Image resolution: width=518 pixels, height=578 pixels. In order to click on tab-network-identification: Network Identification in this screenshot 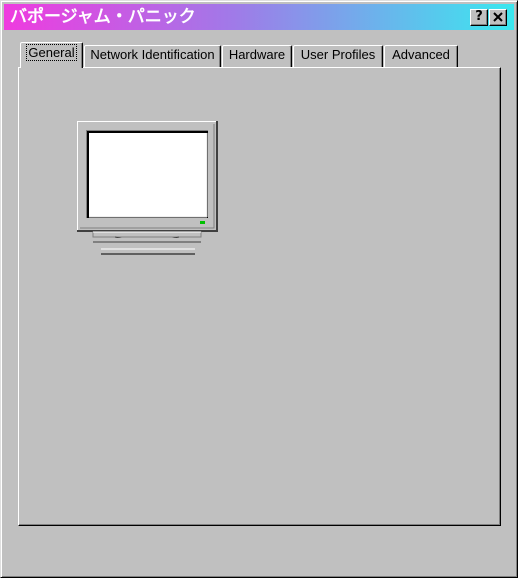, I will do `click(152, 56)`.